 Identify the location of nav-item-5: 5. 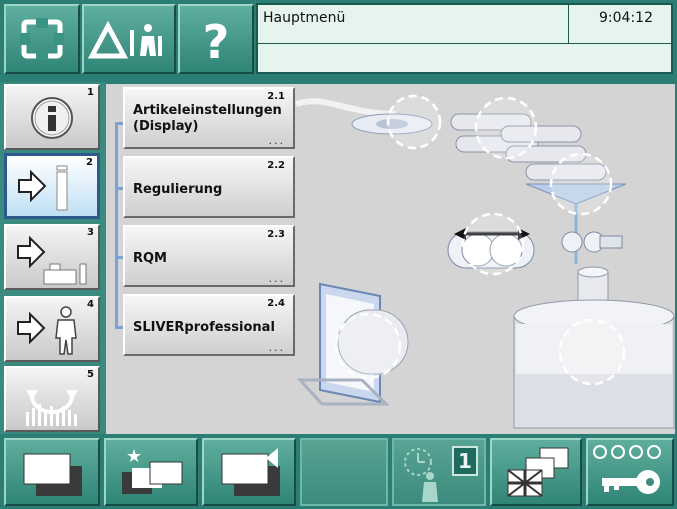
(52, 399).